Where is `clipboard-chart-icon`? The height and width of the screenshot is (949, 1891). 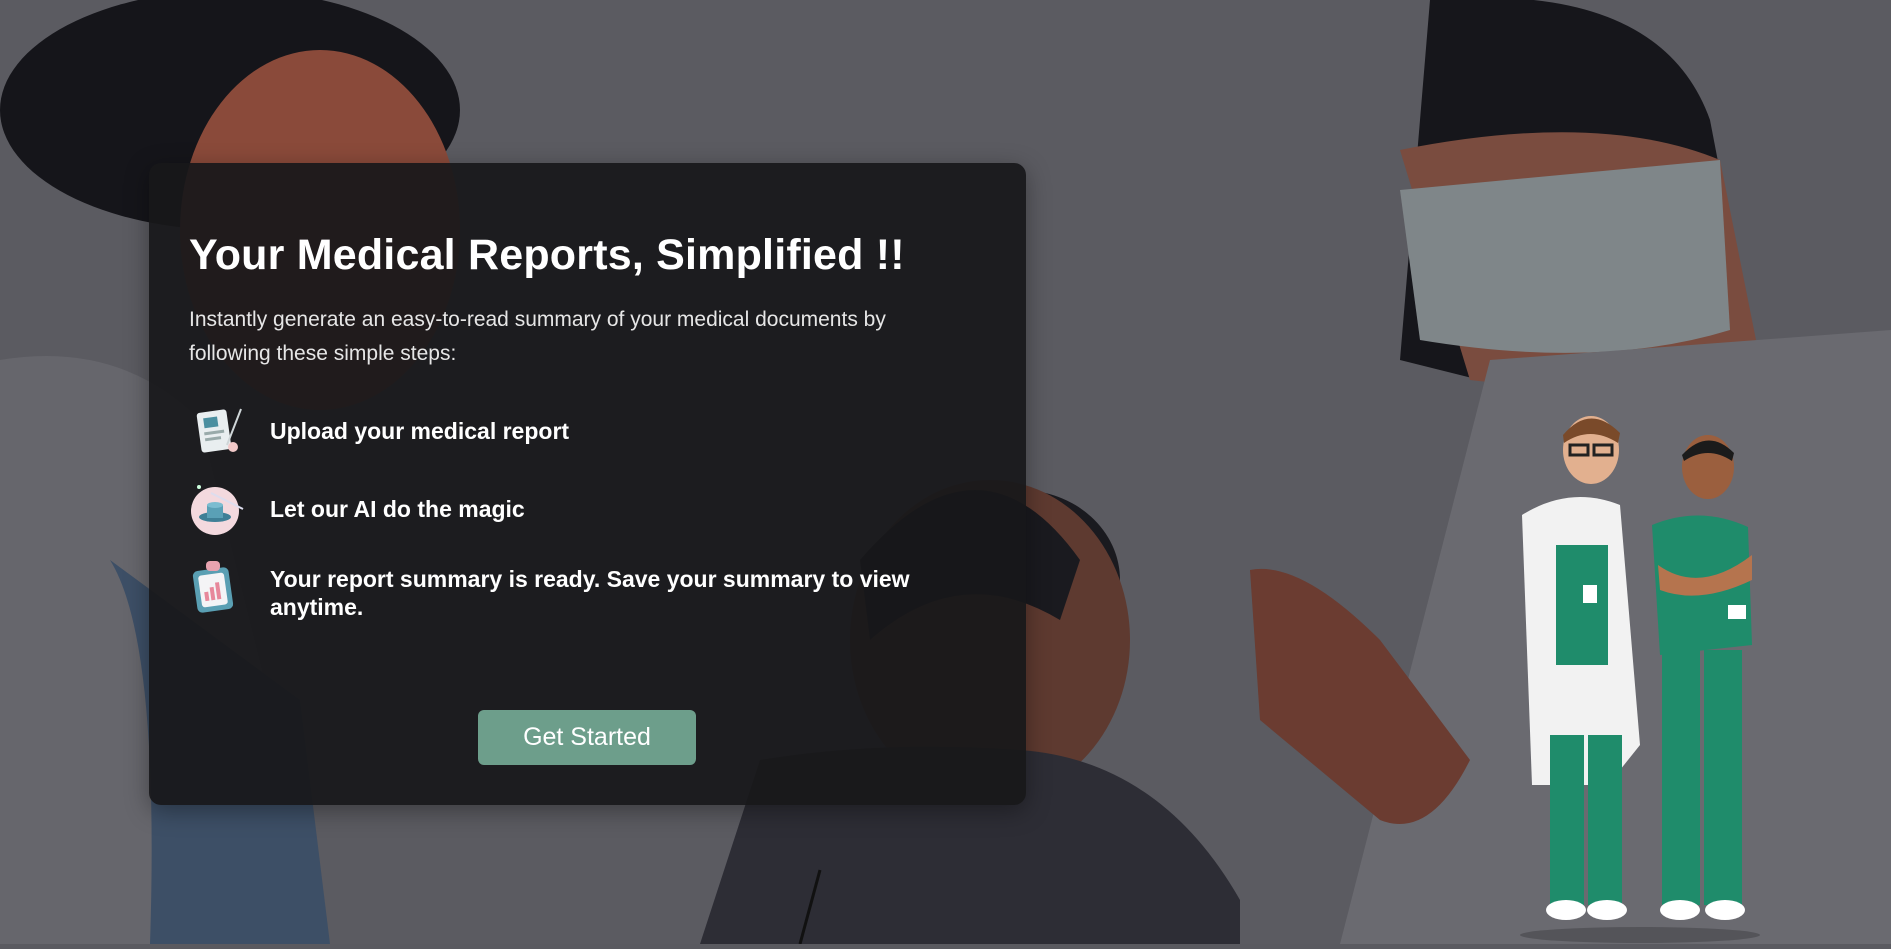 clipboard-chart-icon is located at coordinates (217, 587).